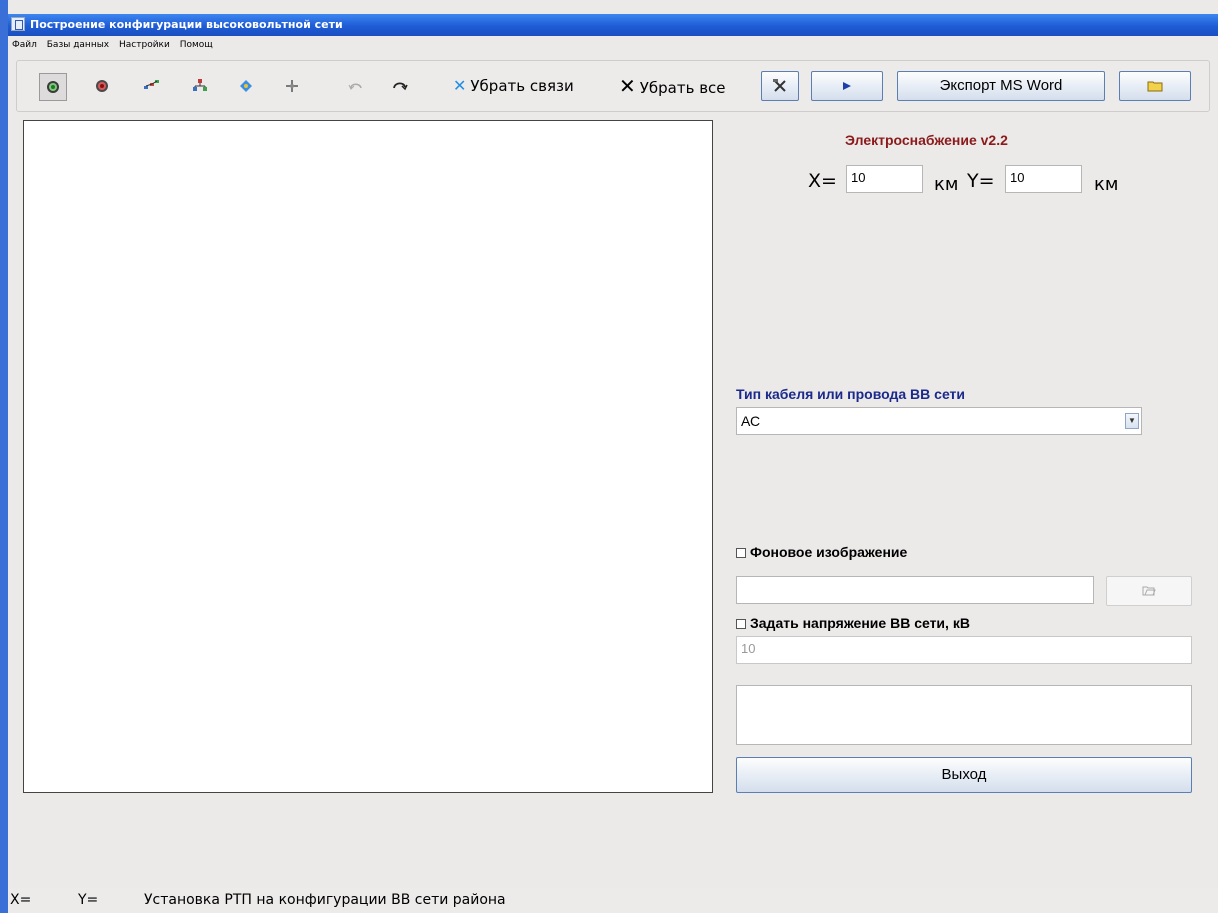 This screenshot has width=1218, height=913. What do you see at coordinates (939, 421) in the screenshot?
I see `cable-type-select: АС ▼` at bounding box center [939, 421].